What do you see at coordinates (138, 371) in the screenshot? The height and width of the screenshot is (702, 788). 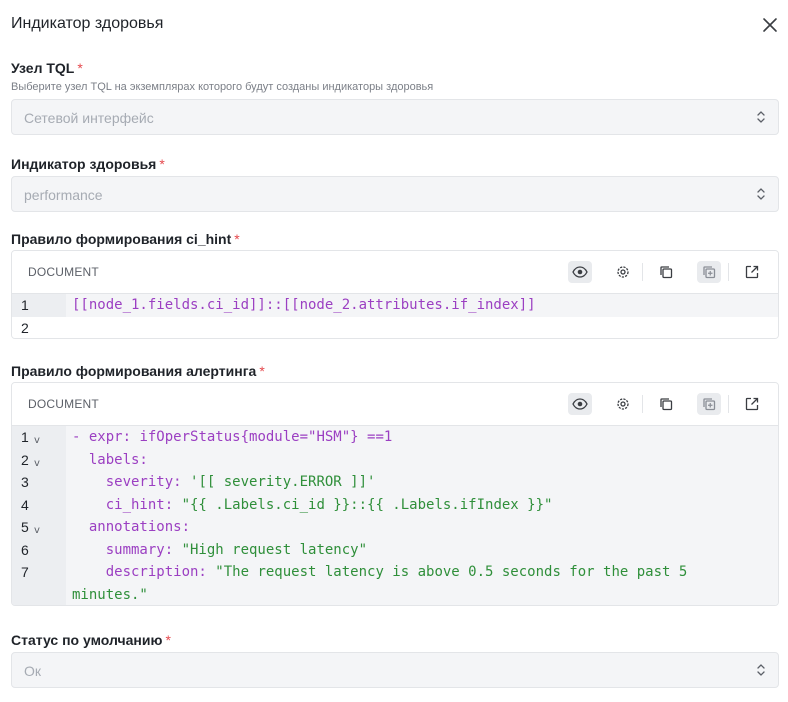 I see `alerting-rule-label: Правило формирования алертинга *` at bounding box center [138, 371].